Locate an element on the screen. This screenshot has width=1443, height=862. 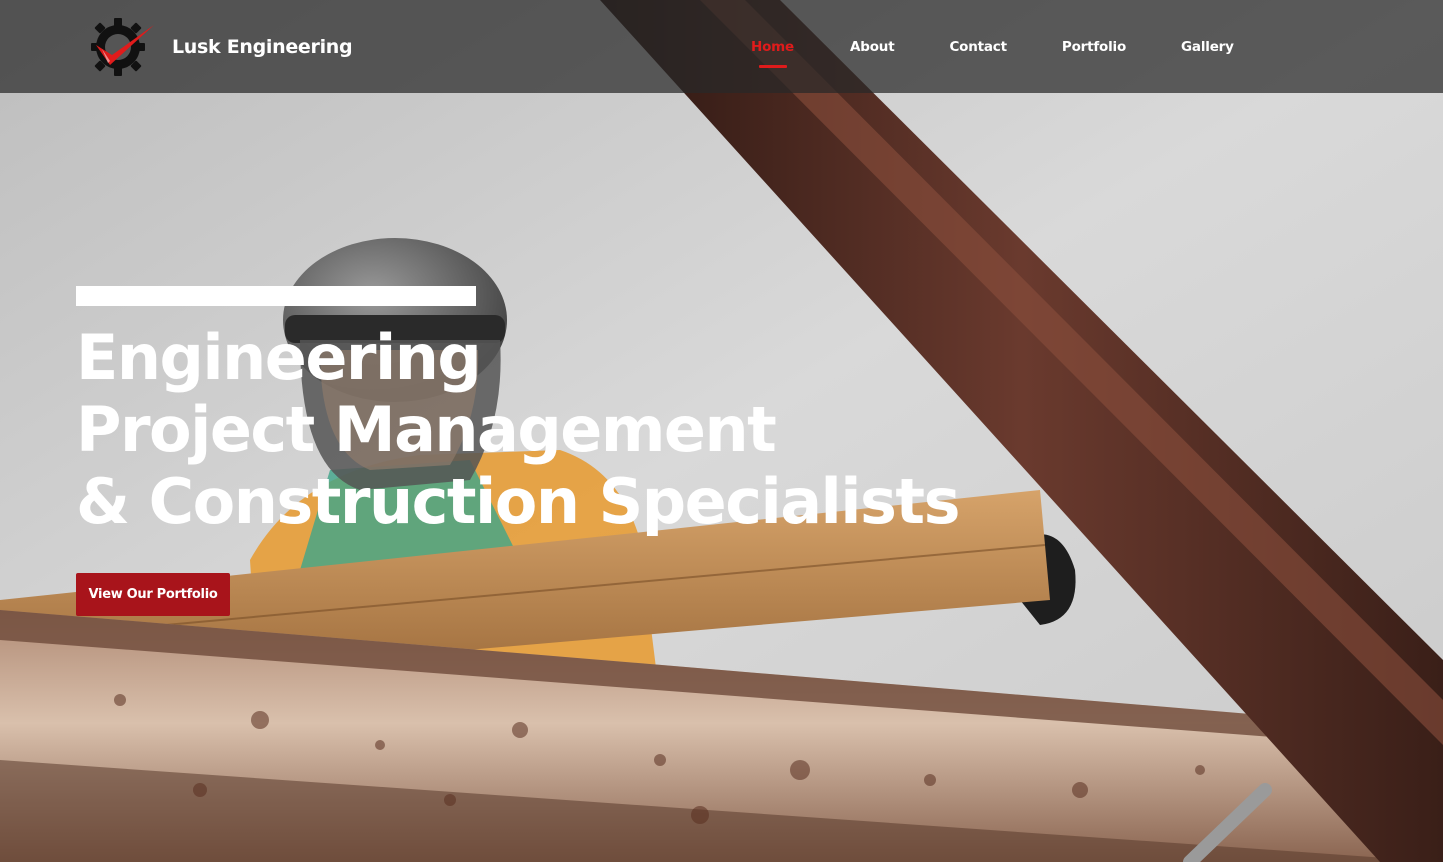
nav-item-label: About is located at coordinates (872, 46).